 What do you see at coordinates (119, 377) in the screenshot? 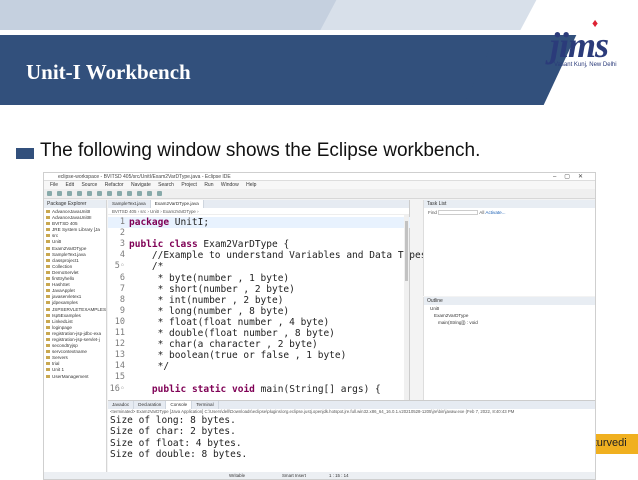
I see `line-number: 15` at bounding box center [119, 377].